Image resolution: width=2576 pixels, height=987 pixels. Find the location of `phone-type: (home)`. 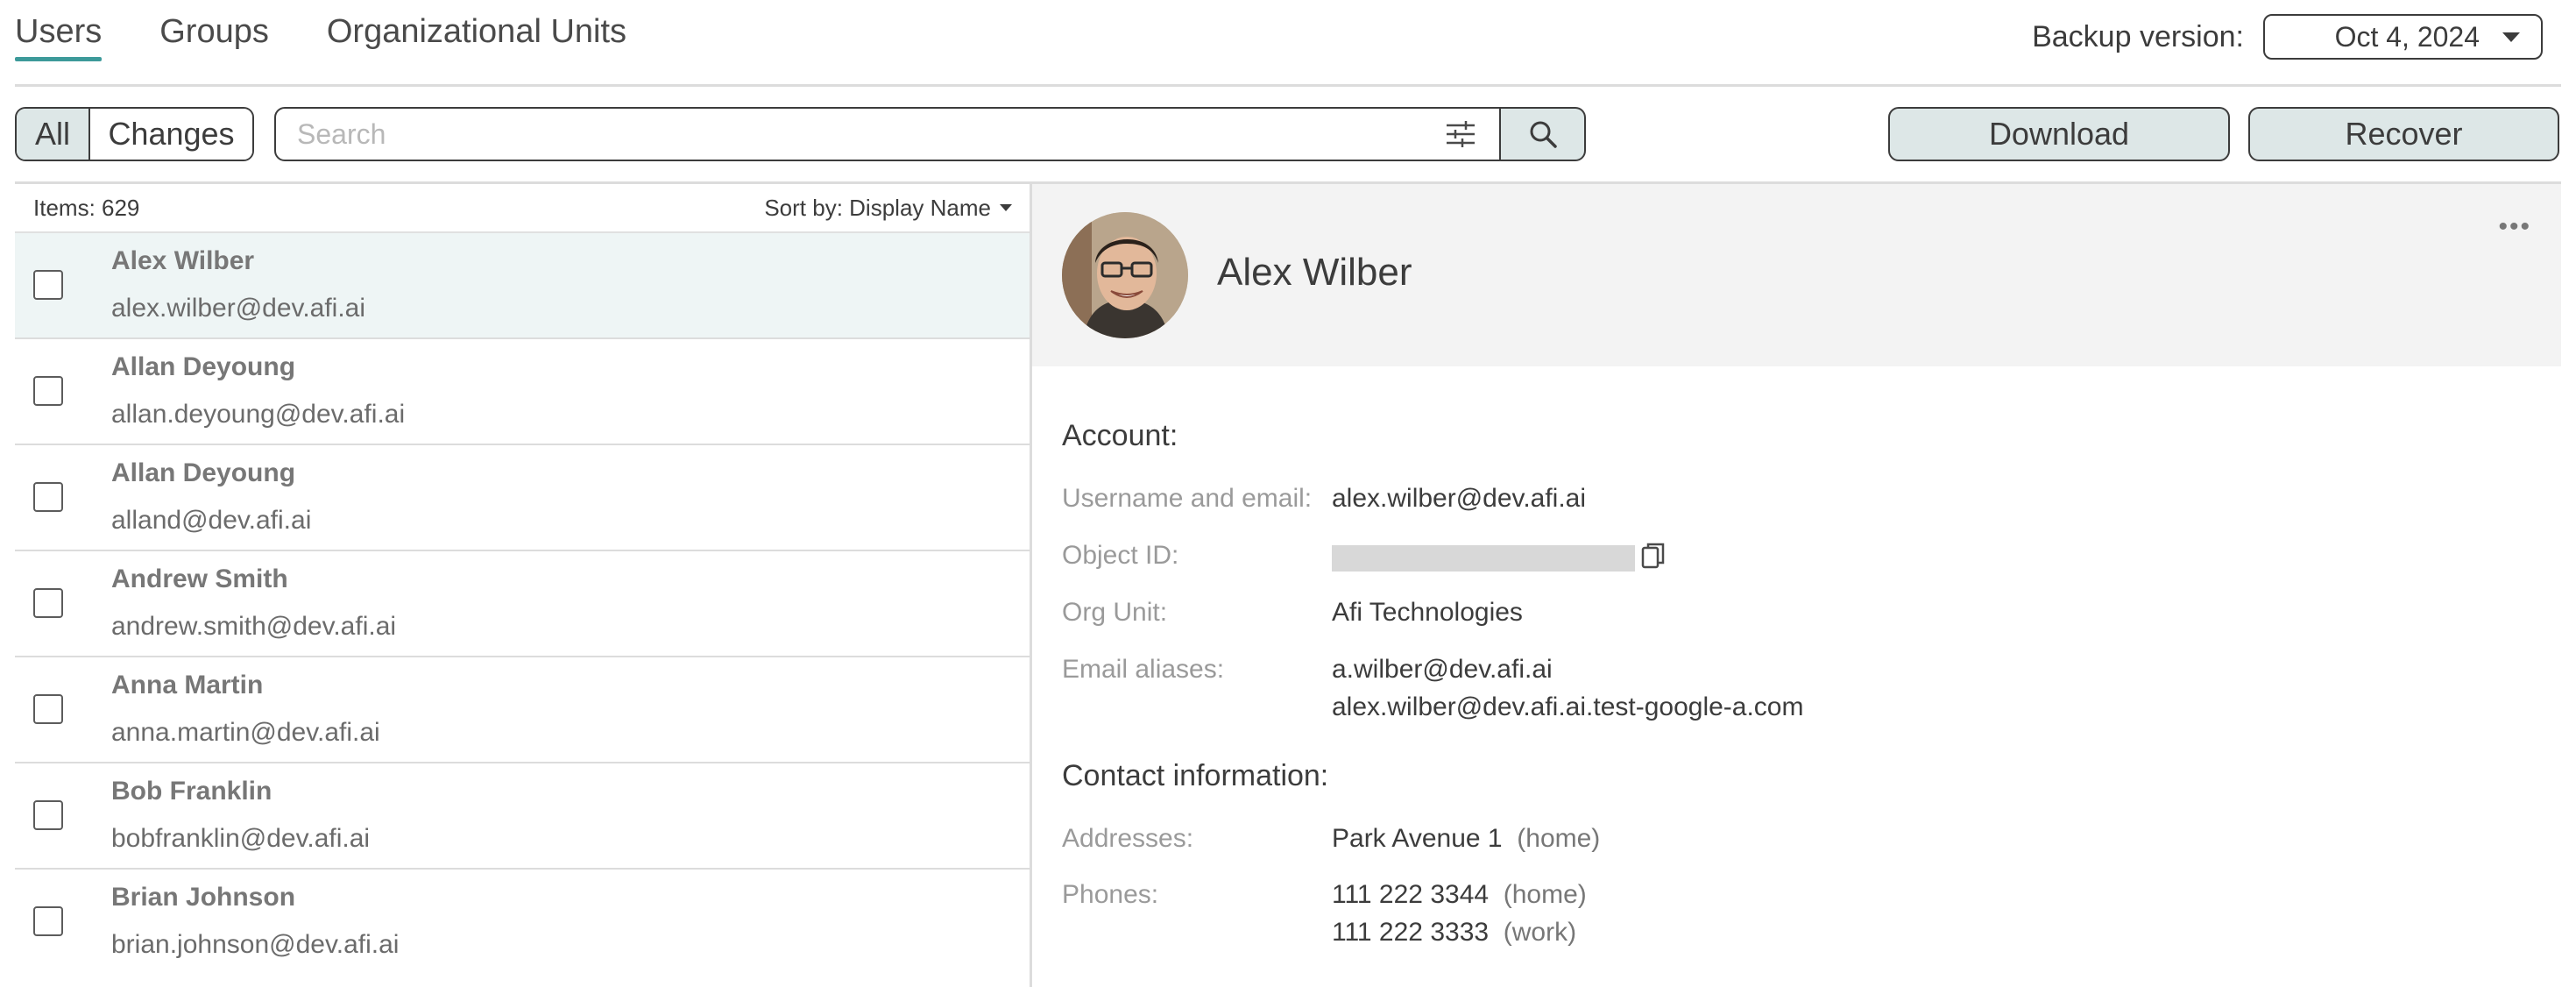

phone-type: (home) is located at coordinates (1545, 895).